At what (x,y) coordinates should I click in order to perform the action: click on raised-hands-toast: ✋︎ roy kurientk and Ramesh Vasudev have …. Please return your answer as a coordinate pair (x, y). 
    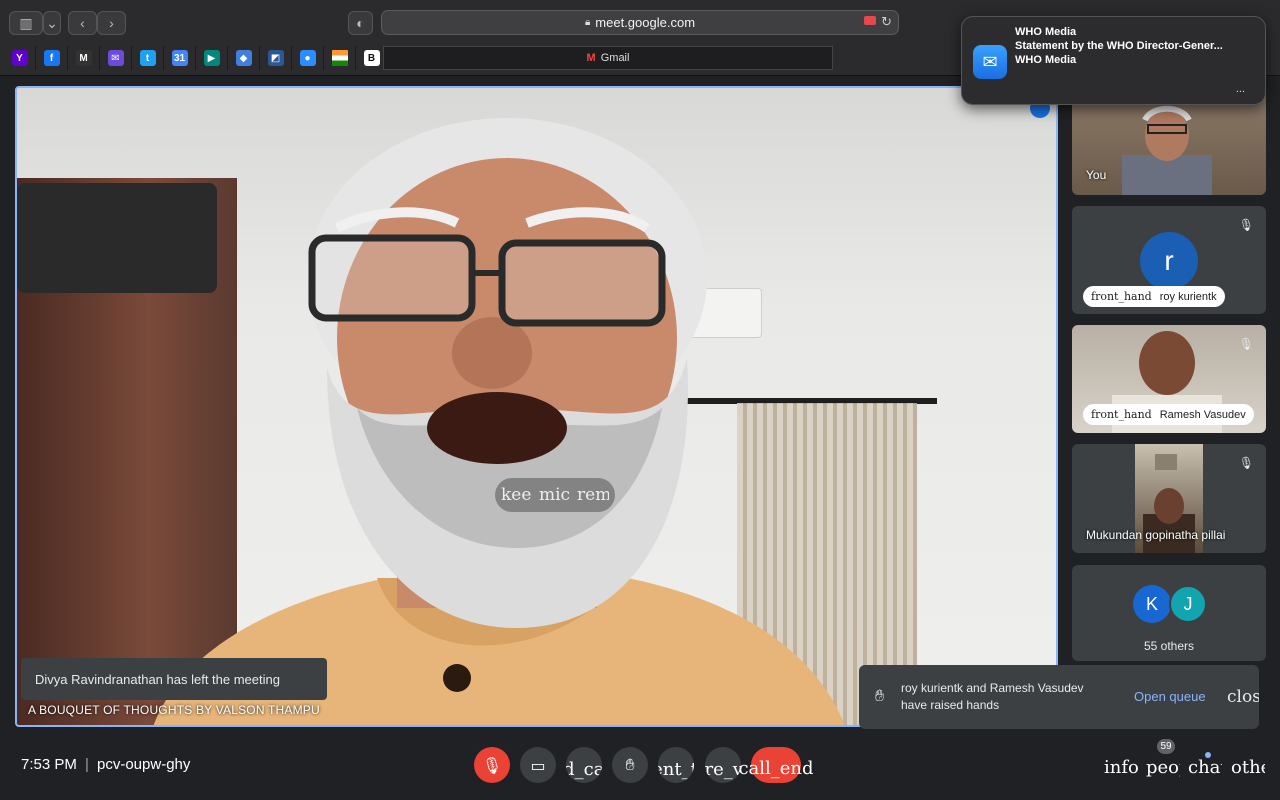
    Looking at the image, I should click on (1059, 697).